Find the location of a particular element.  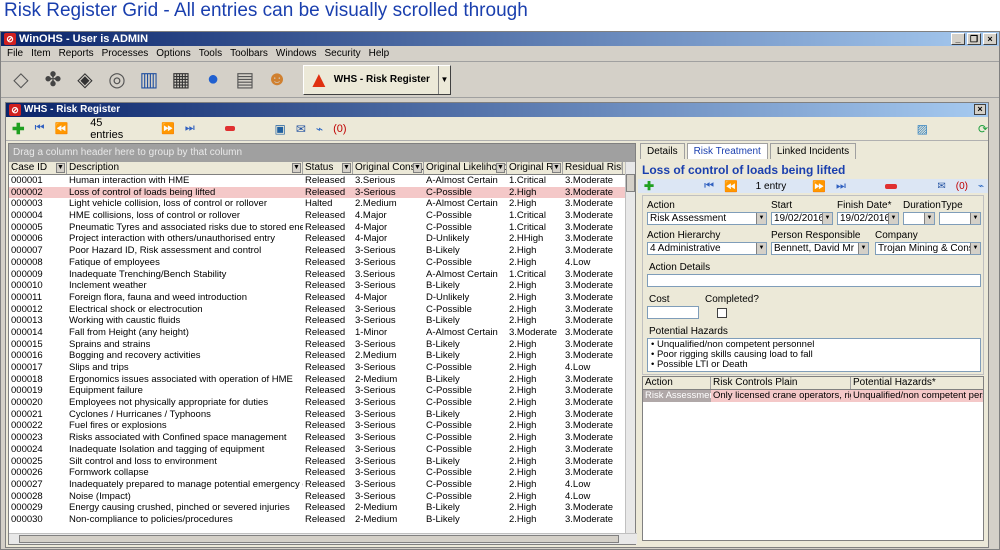

edit-icon: ▣ is located at coordinates (280, 129).